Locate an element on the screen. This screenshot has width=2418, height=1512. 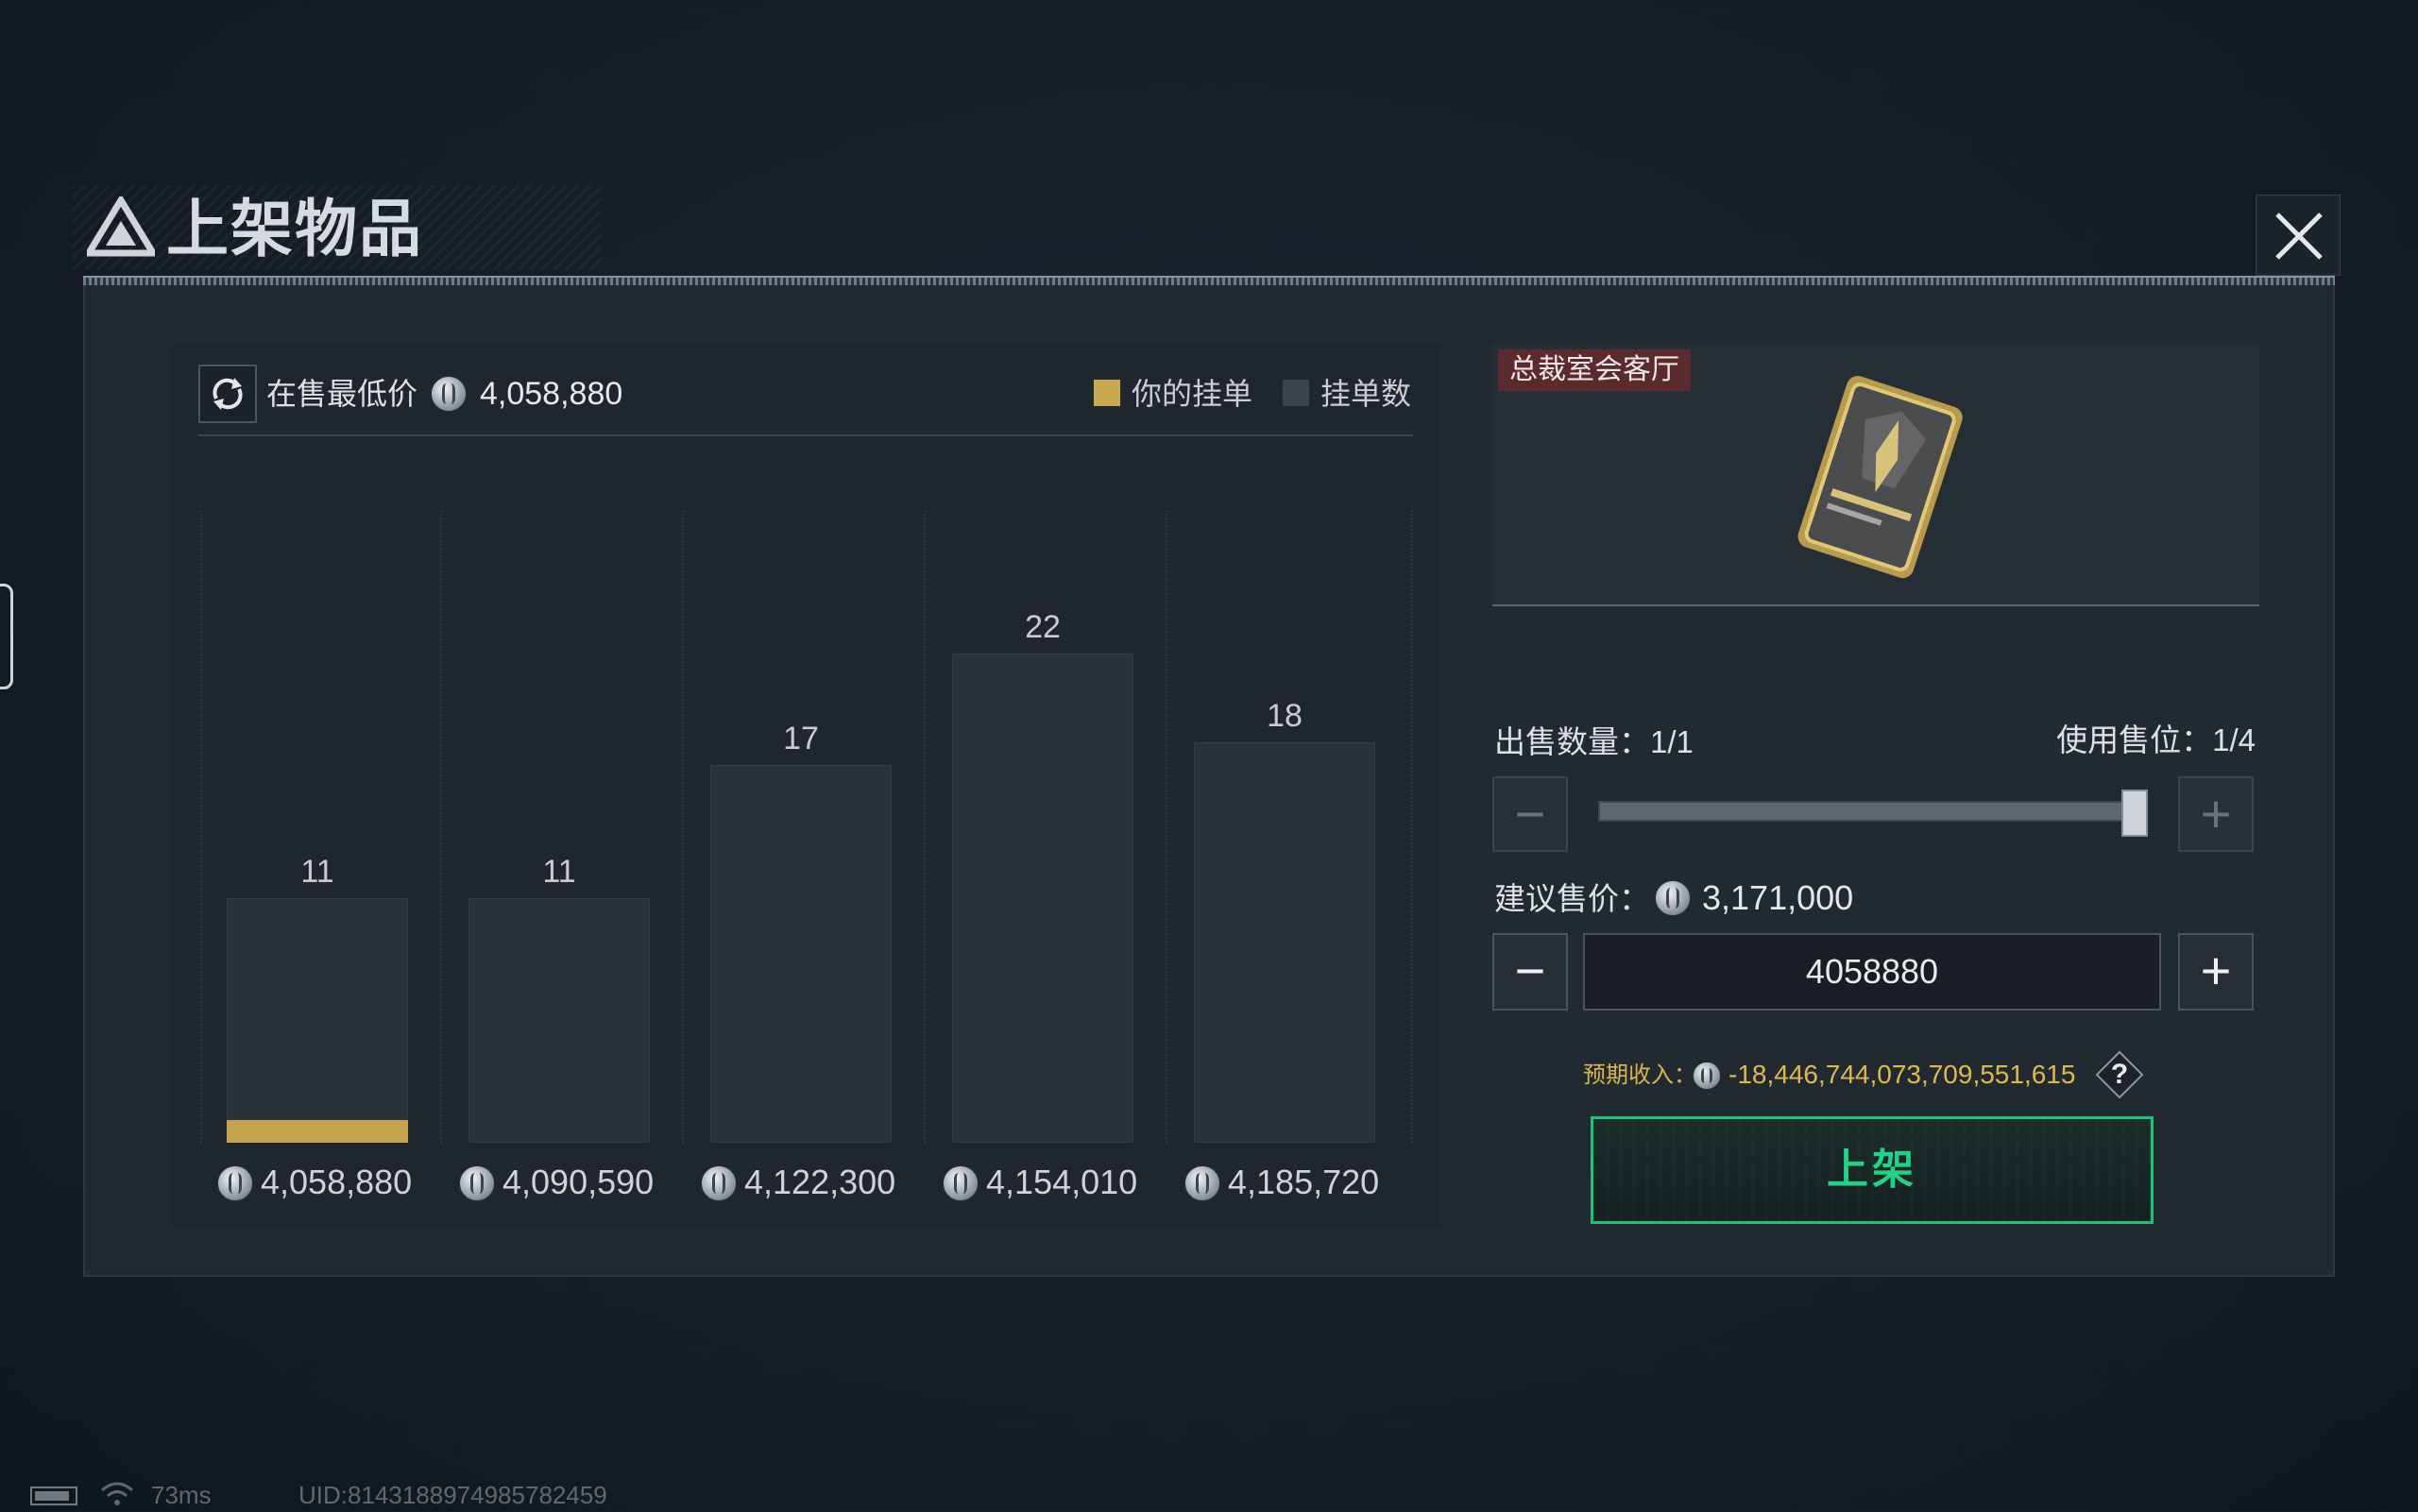
quantity-slider-handle is located at coordinates (2134, 813).